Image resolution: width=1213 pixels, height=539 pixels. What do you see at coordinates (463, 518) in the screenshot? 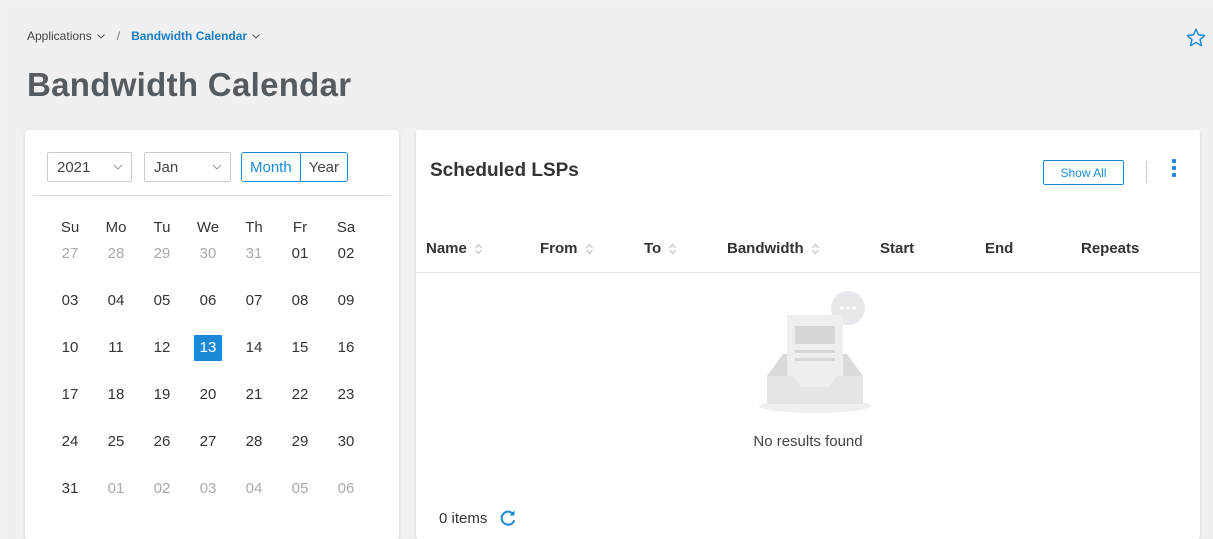
I see `items-count: 0 items` at bounding box center [463, 518].